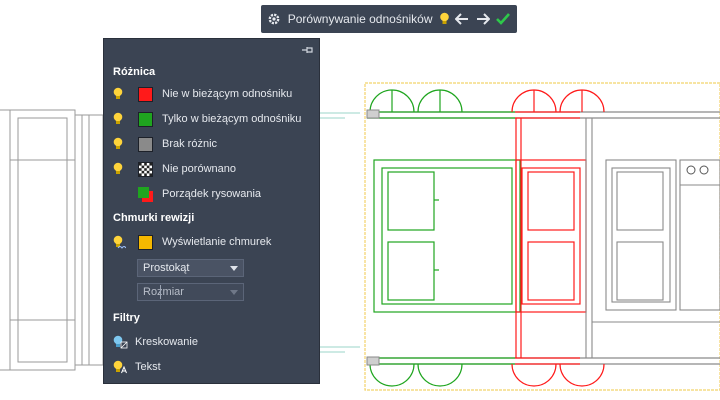  I want to click on toggle-visibility-button, so click(445, 19).